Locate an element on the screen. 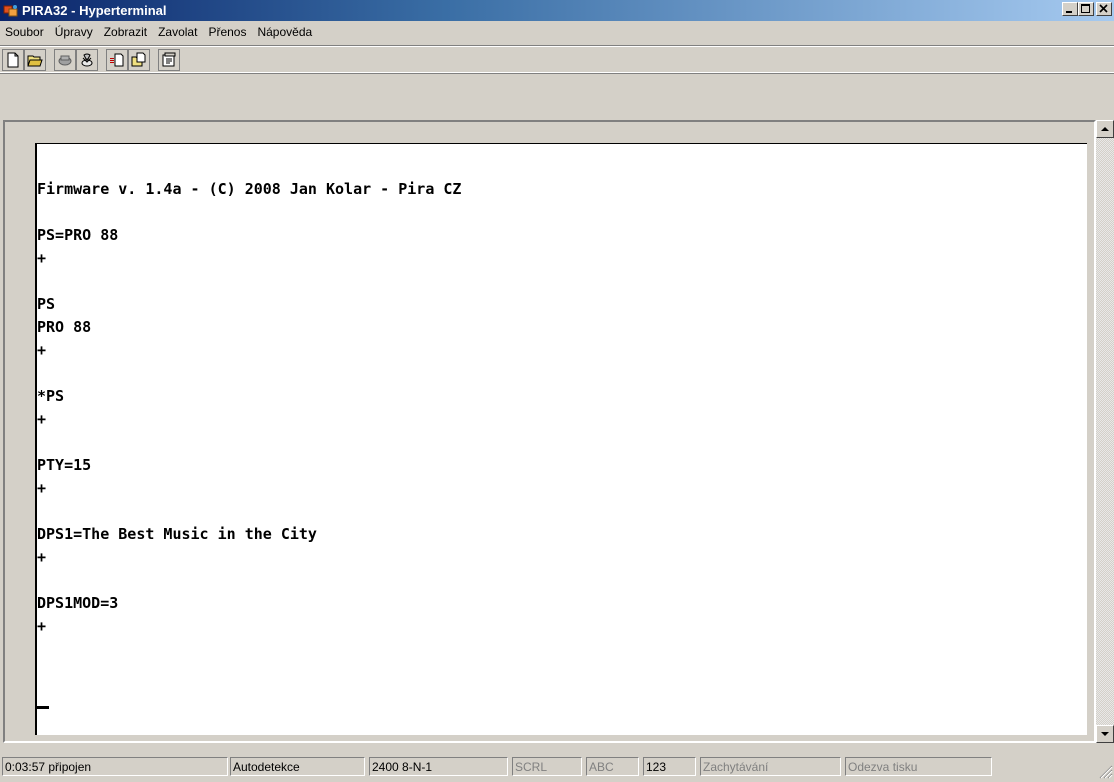  hyperterminal-app-icon is located at coordinates (11, 11).